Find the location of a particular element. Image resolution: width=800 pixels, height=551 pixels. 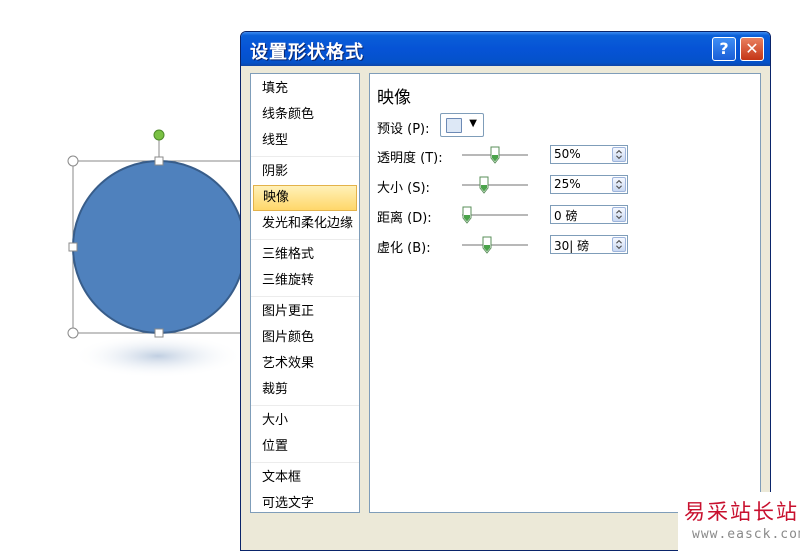

category-item: 映像 is located at coordinates (305, 198).